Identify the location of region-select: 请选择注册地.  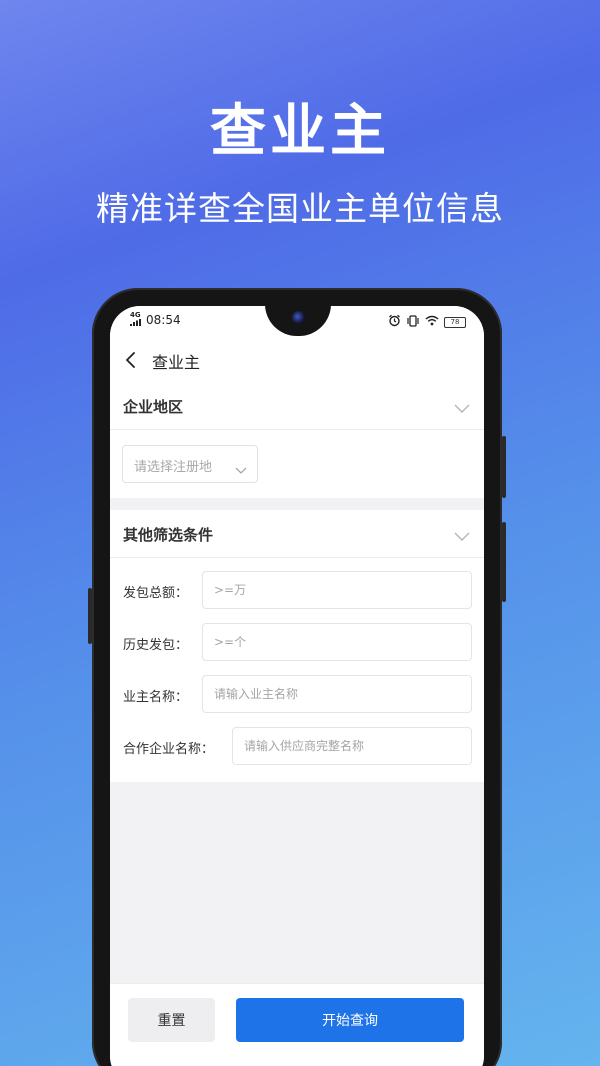
(190, 464).